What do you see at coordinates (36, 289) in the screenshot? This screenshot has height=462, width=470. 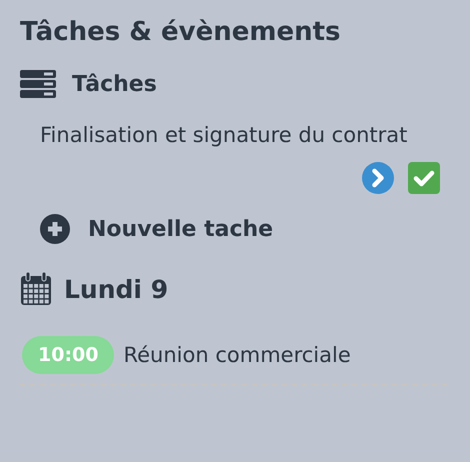 I see `calendar-icon` at bounding box center [36, 289].